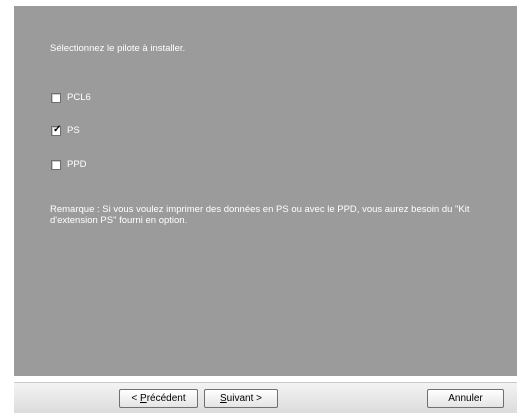  Describe the element at coordinates (143, 398) in the screenshot. I see `back-mnemonic: P` at that location.